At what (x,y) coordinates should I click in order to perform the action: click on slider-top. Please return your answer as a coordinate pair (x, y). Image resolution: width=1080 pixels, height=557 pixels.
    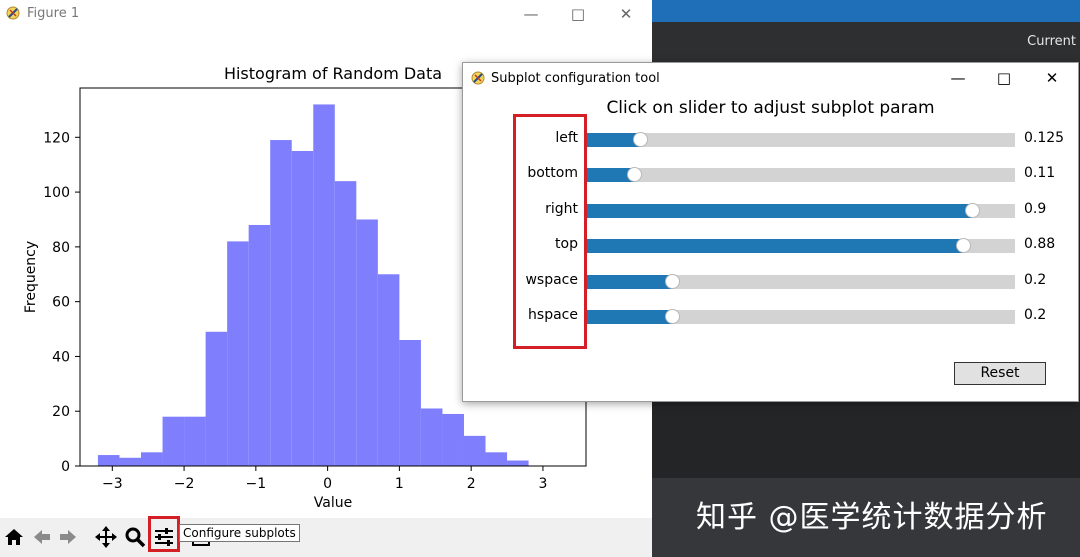
    Looking at the image, I should click on (801, 246).